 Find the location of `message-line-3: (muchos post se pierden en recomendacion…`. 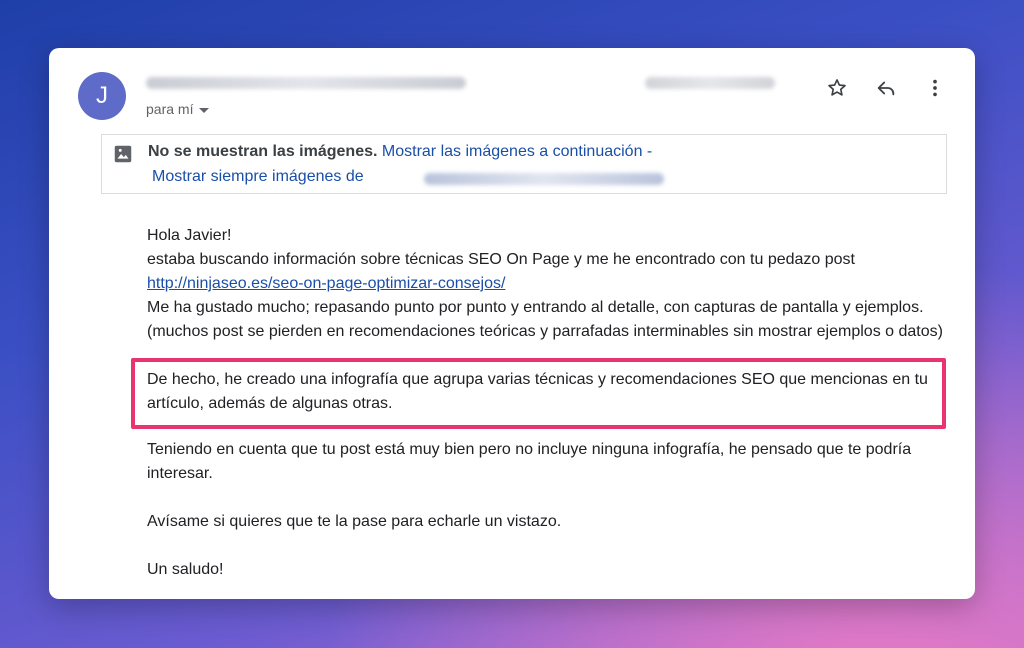

message-line-3: (muchos post se pierden en recomendacion… is located at coordinates (545, 331).